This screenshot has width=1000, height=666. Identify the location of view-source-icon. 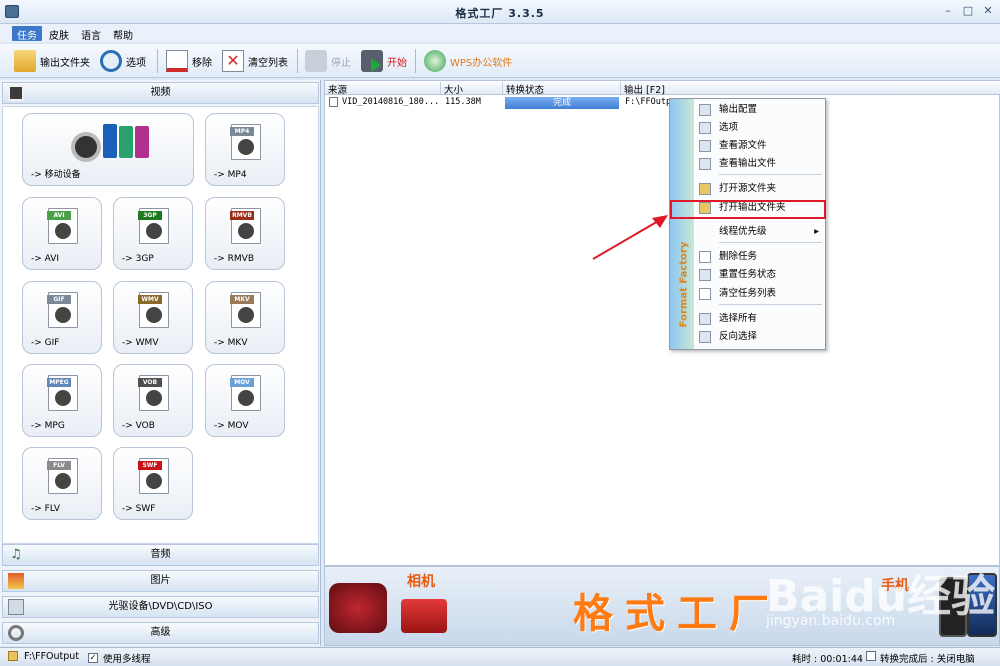
(705, 146).